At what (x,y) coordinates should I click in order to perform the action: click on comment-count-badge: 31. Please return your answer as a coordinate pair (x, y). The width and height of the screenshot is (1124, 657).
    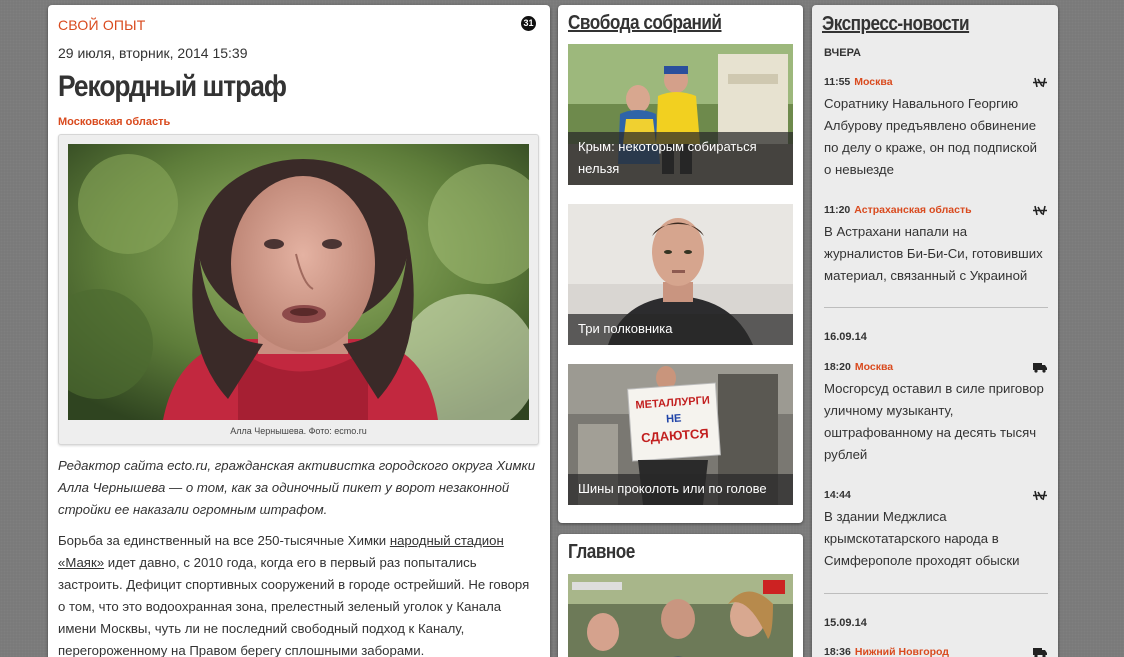
    Looking at the image, I should click on (528, 23).